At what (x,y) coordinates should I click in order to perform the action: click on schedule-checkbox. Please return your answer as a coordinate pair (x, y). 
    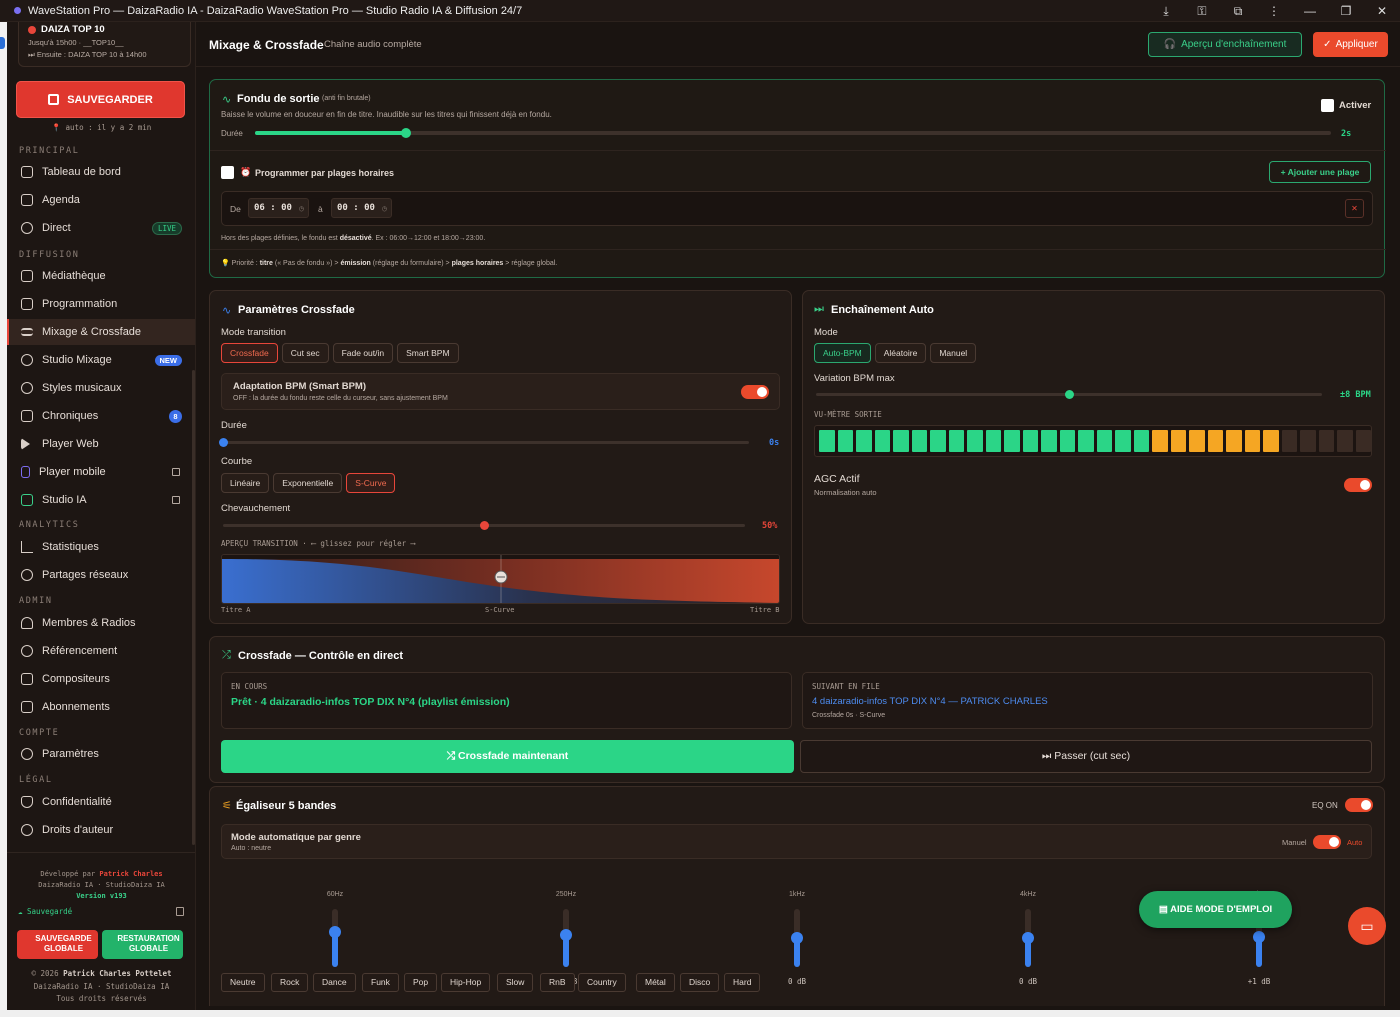
    Looking at the image, I should click on (227, 172).